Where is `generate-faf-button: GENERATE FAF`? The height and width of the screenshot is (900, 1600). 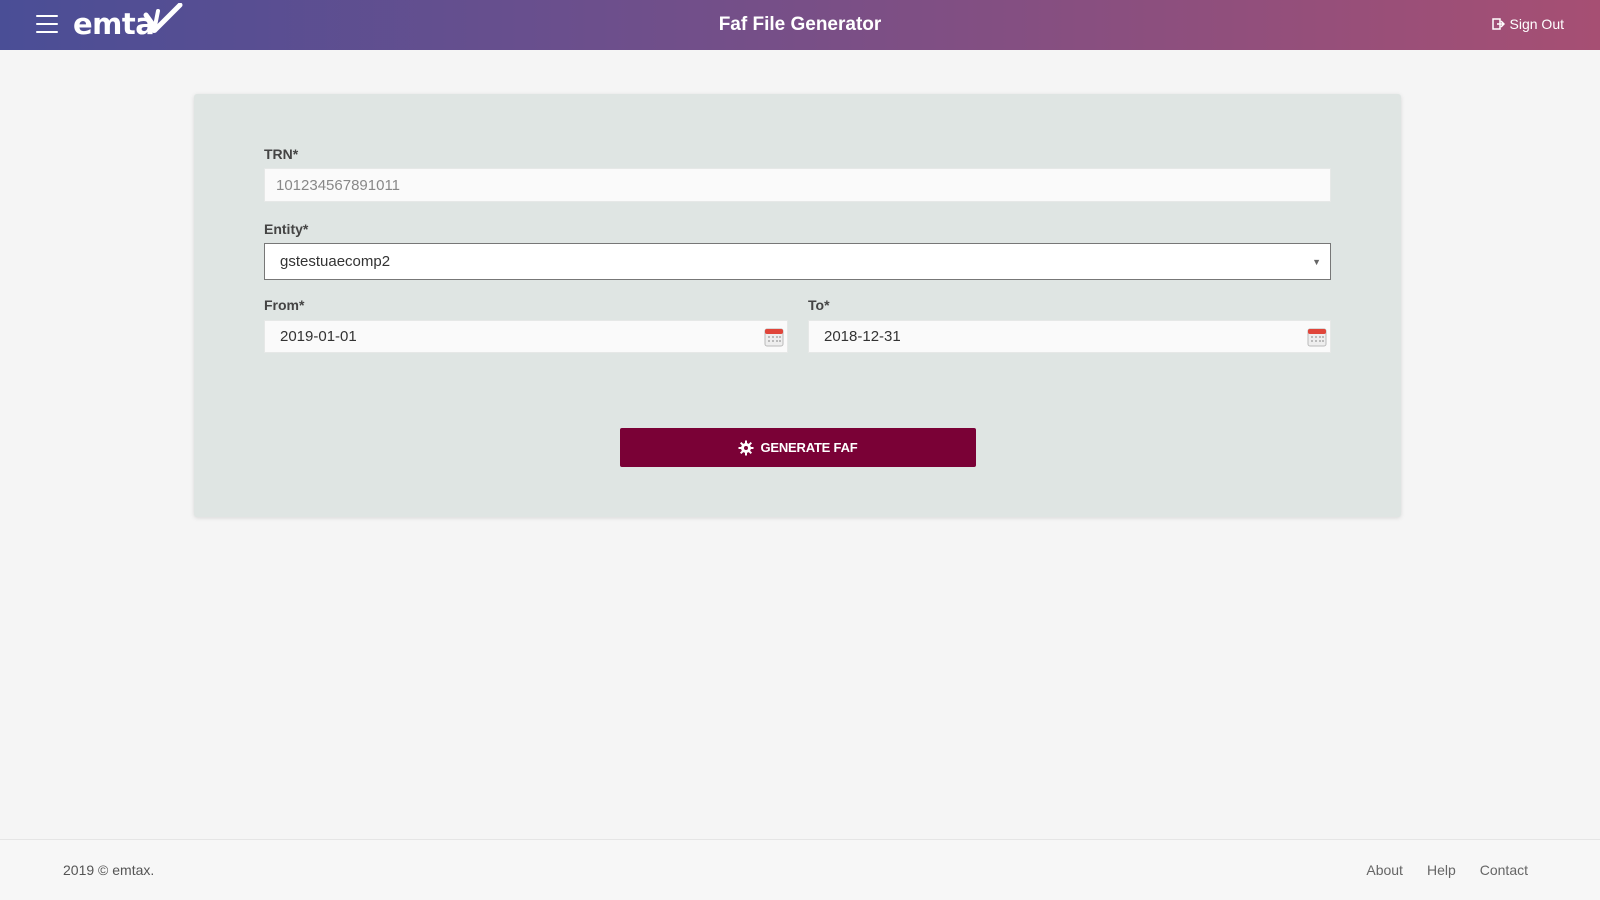
generate-faf-button: GENERATE FAF is located at coordinates (798, 447).